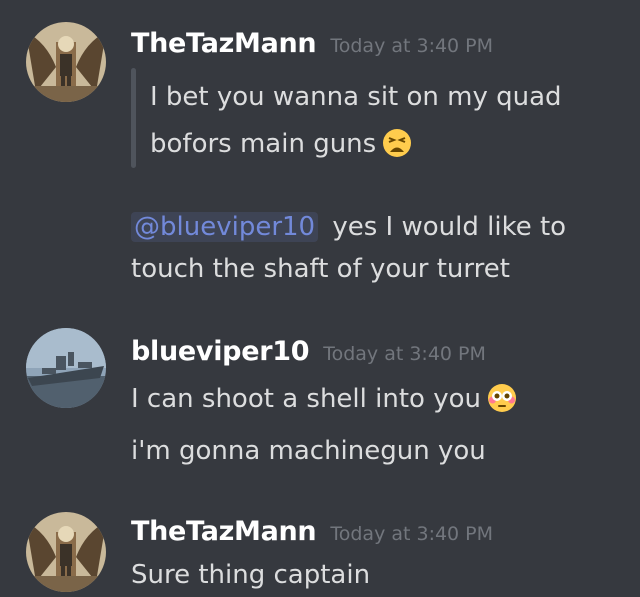 The width and height of the screenshot is (640, 597). Describe the element at coordinates (320, 269) in the screenshot. I see `reply-line: touch the shaft of your turret` at that location.